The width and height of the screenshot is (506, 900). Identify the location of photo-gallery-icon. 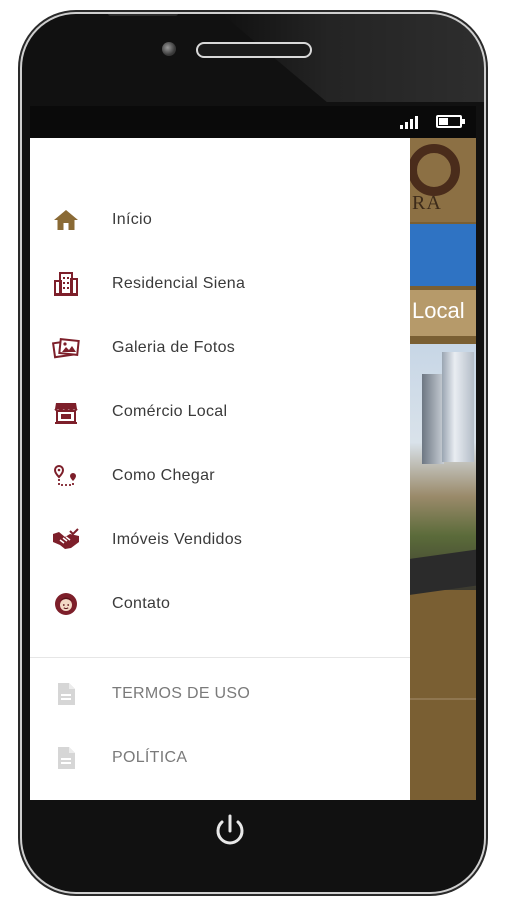
(66, 348).